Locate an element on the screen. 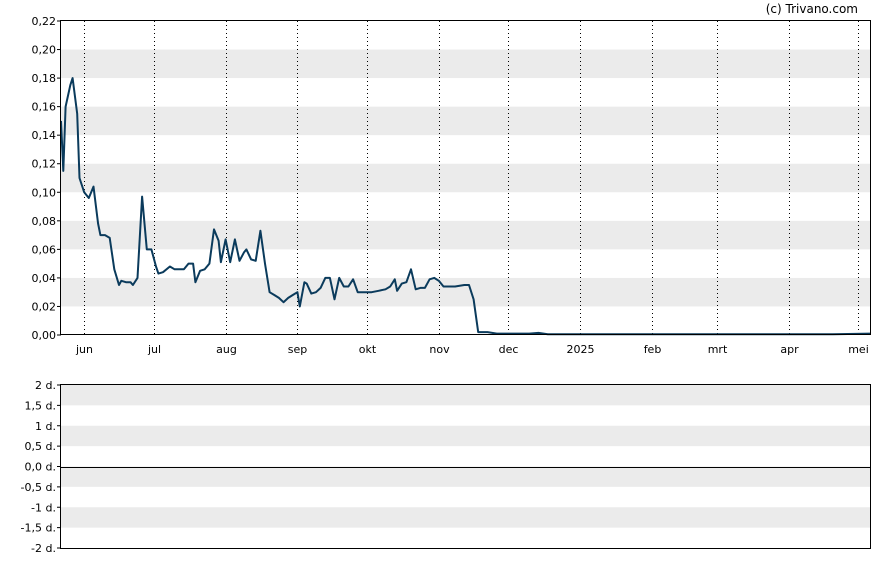 The image size is (888, 569). x-tick-label: mei is located at coordinates (858, 349).